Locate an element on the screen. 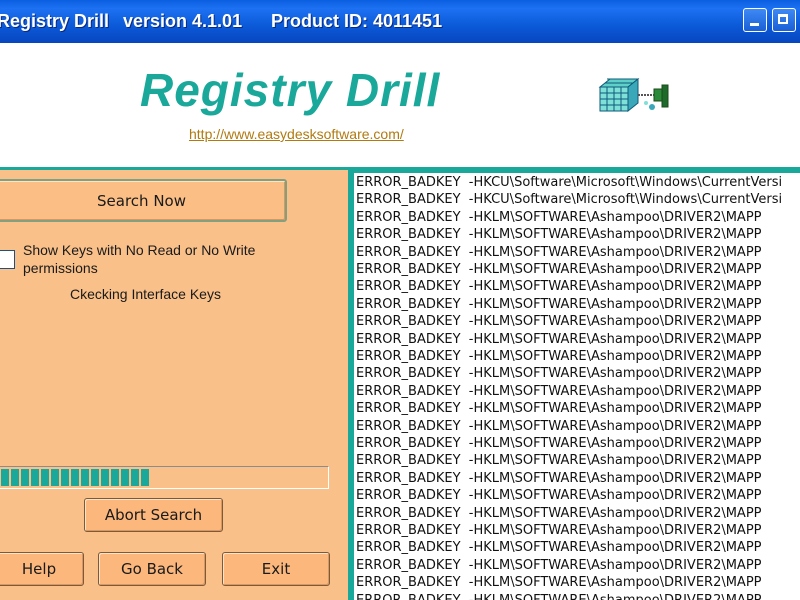 Image resolution: width=800 pixels, height=600 pixels. registry-drill-logo-icon is located at coordinates (633, 95).